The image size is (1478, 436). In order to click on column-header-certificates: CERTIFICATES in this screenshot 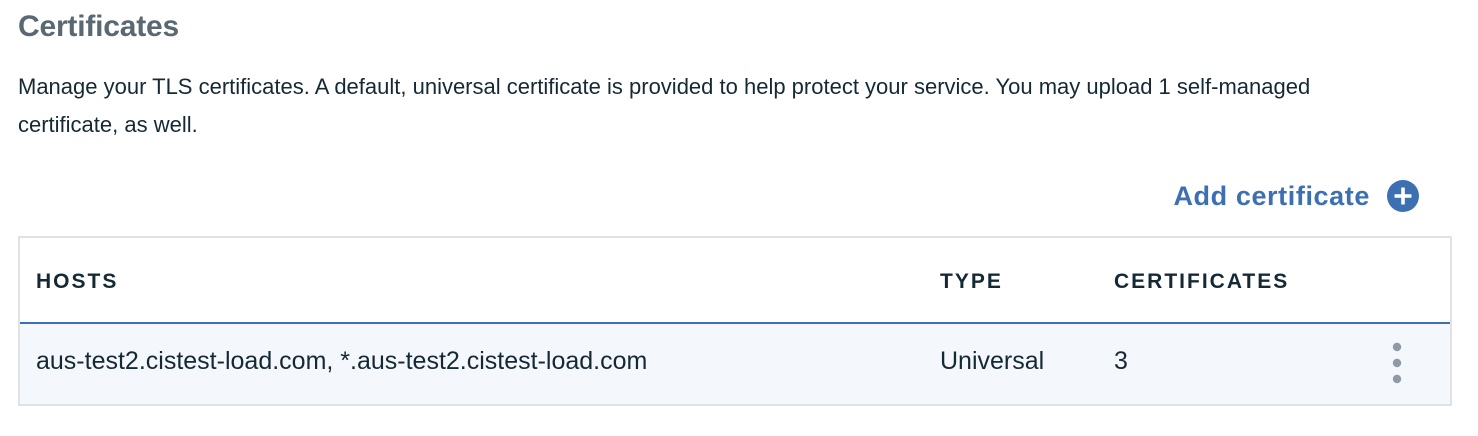, I will do `click(1202, 281)`.